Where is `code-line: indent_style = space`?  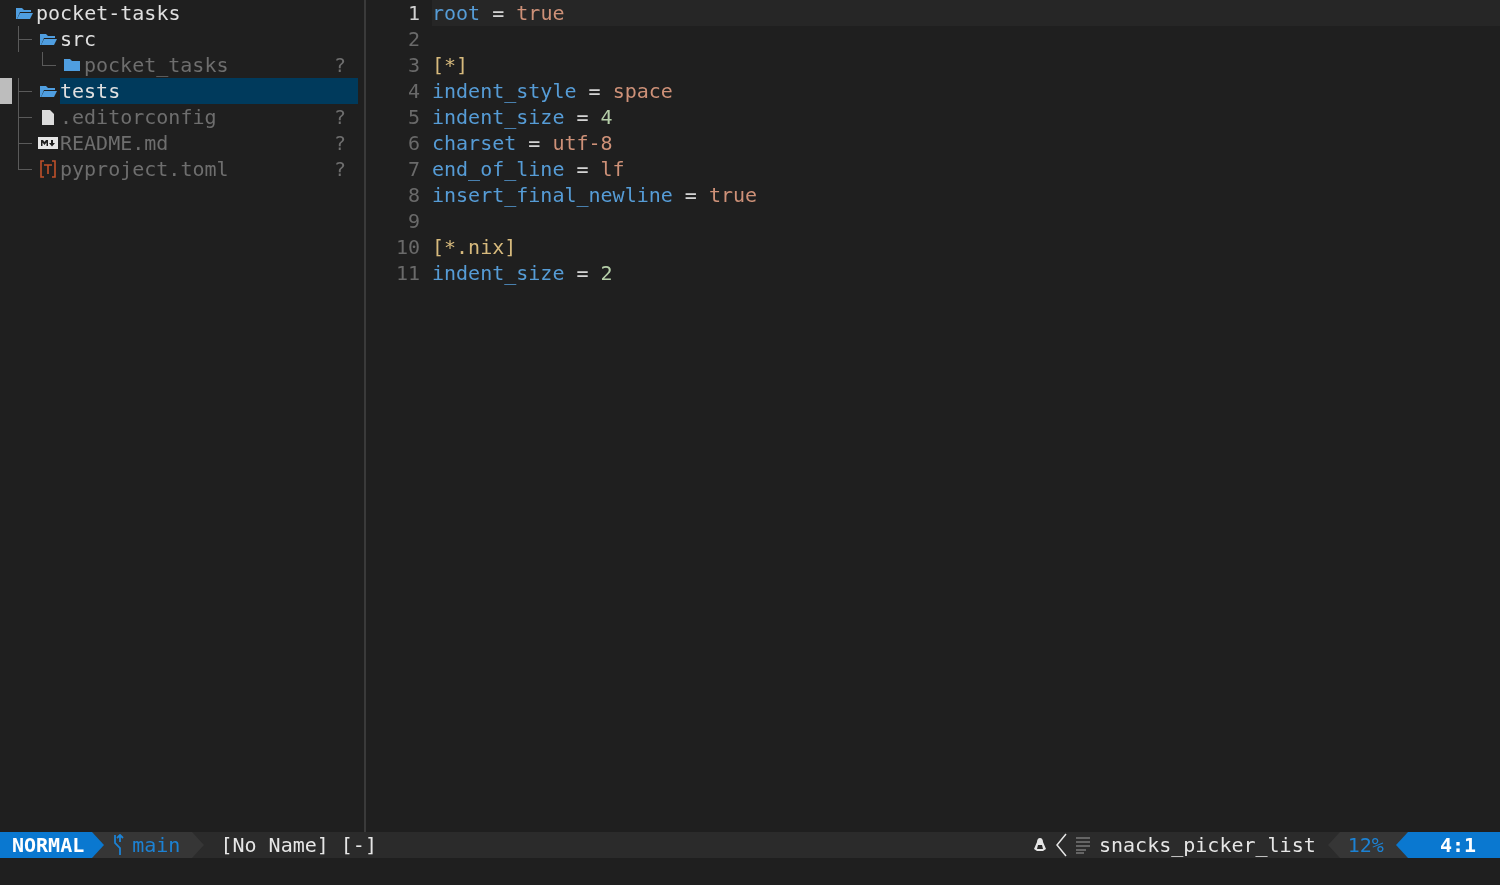
code-line: indent_style = space is located at coordinates (552, 91).